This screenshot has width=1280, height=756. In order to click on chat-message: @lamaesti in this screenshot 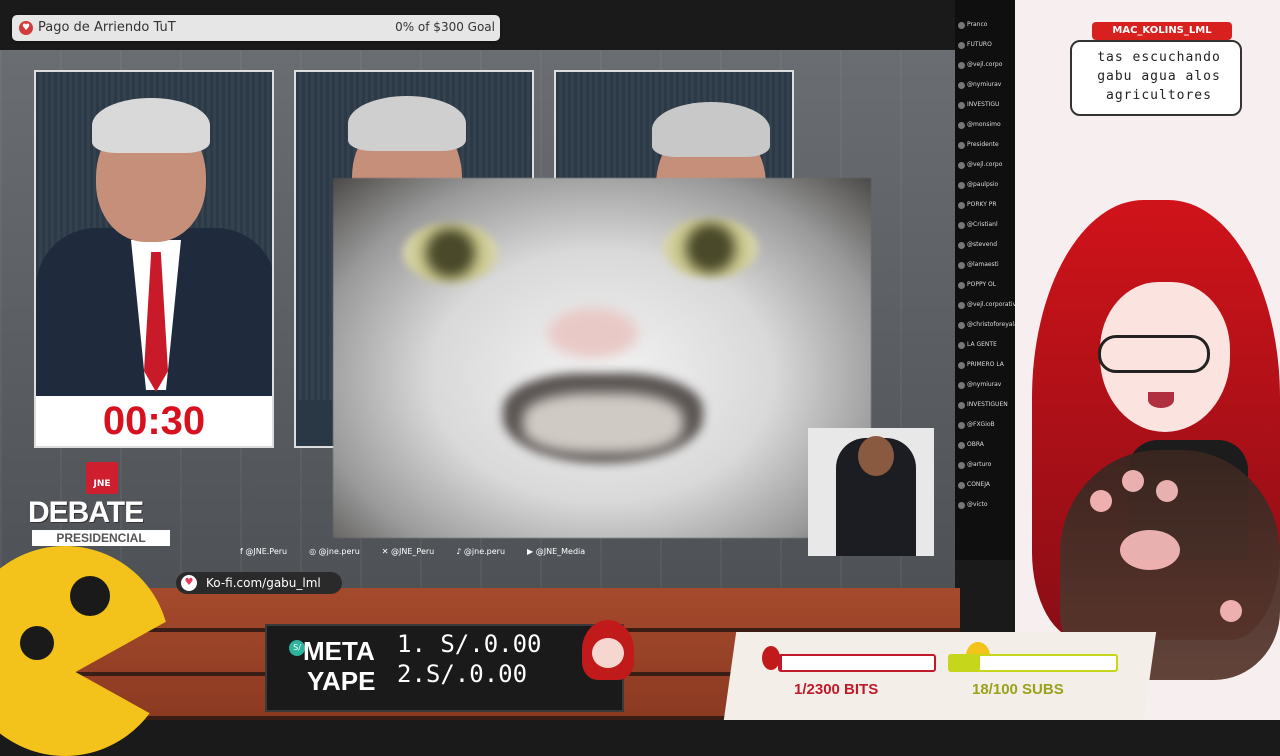, I will do `click(983, 264)`.